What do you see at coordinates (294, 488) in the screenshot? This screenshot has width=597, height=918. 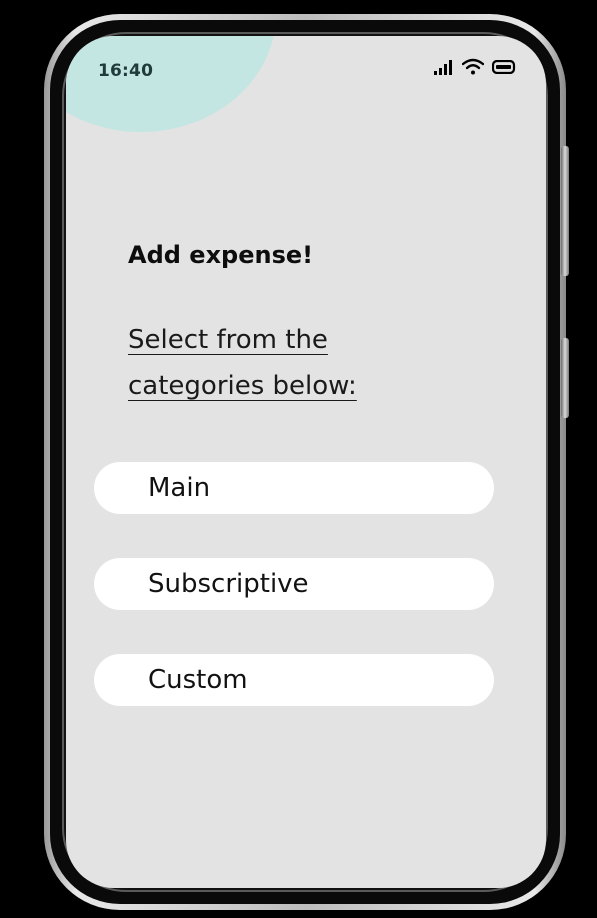 I see `category-main-button: Main` at bounding box center [294, 488].